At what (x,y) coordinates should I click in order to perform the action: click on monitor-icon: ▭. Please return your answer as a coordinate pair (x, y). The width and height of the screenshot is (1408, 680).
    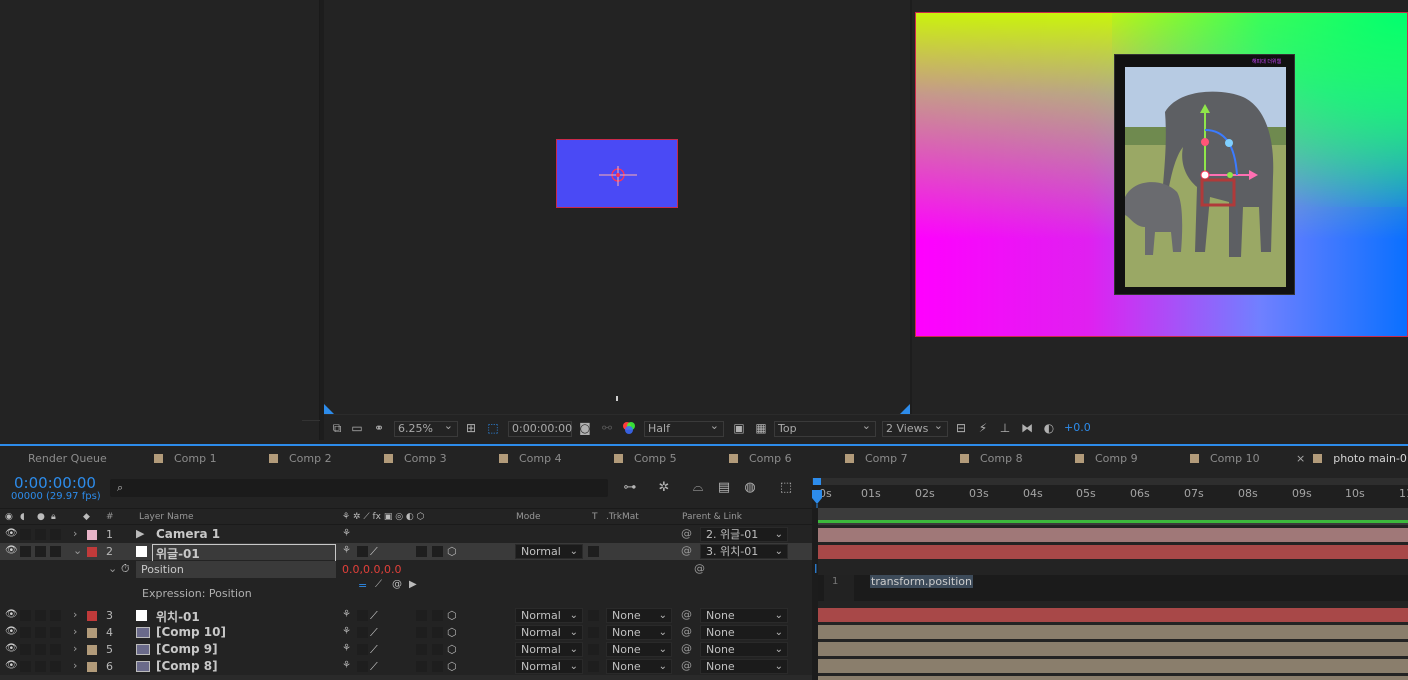
    Looking at the image, I should click on (357, 428).